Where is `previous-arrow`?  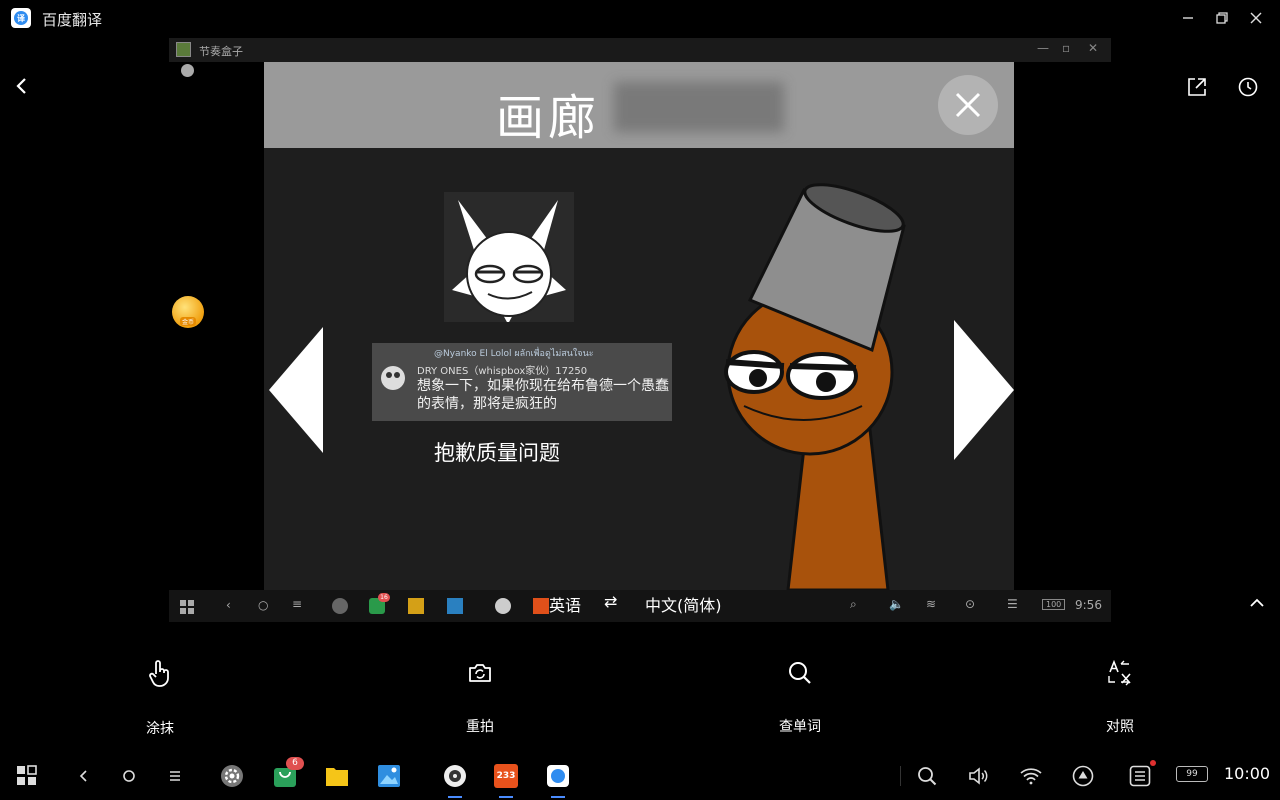 previous-arrow is located at coordinates (296, 390).